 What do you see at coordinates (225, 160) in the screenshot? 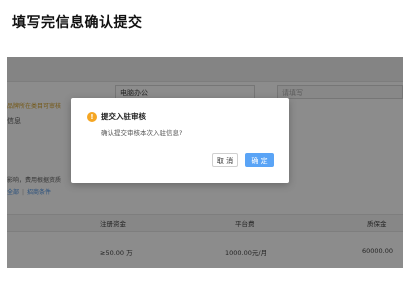
I see `cancel-button: 取 消` at bounding box center [225, 160].